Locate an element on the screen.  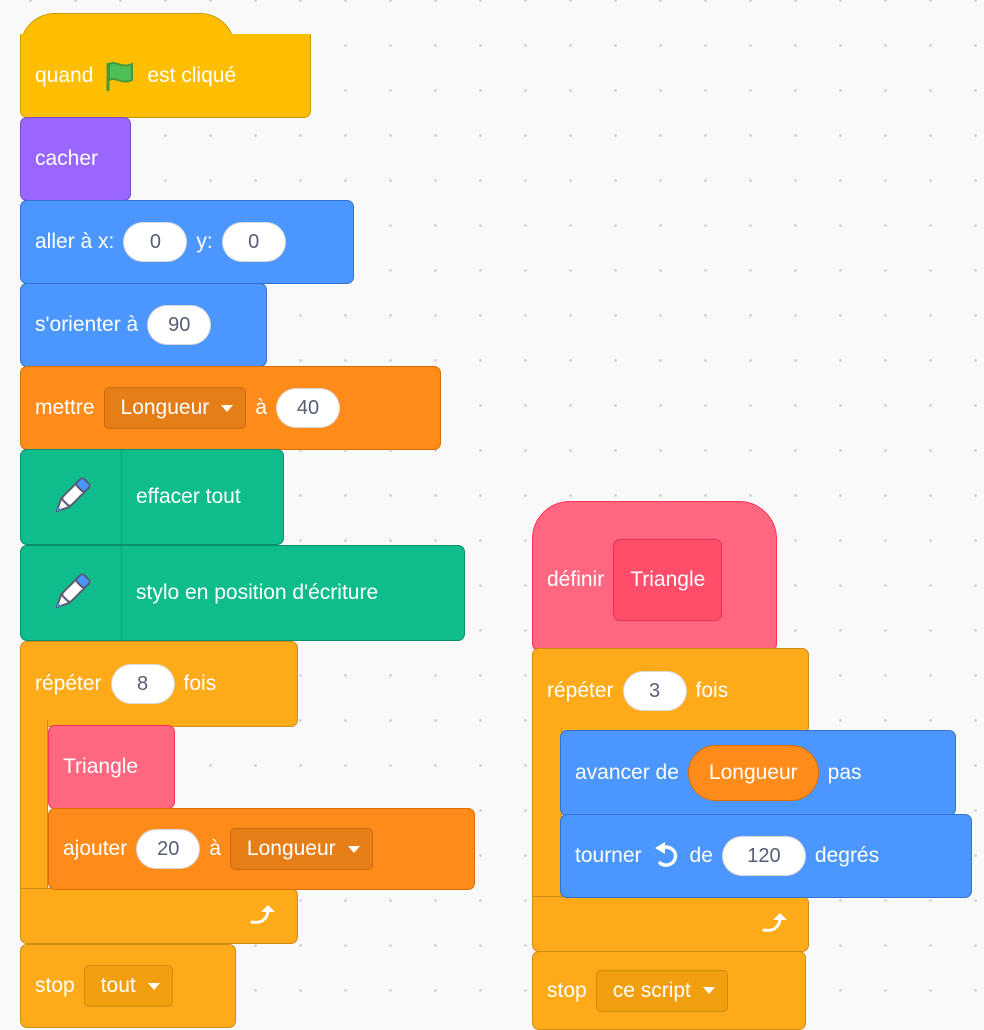
set-variable-block: mettre Longueur à 40 is located at coordinates (230, 408).